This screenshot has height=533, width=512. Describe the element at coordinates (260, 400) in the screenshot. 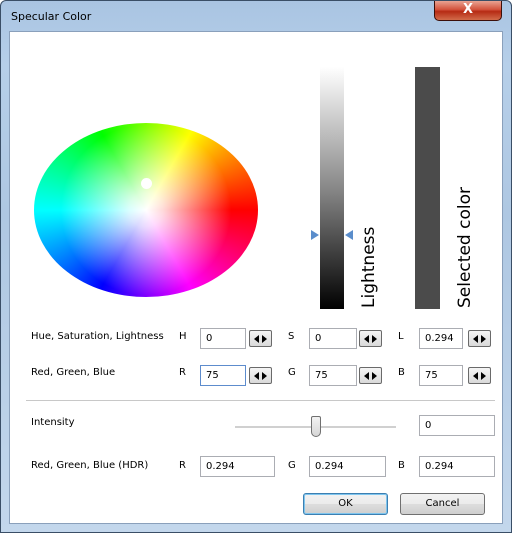

I see `section-divider` at that location.